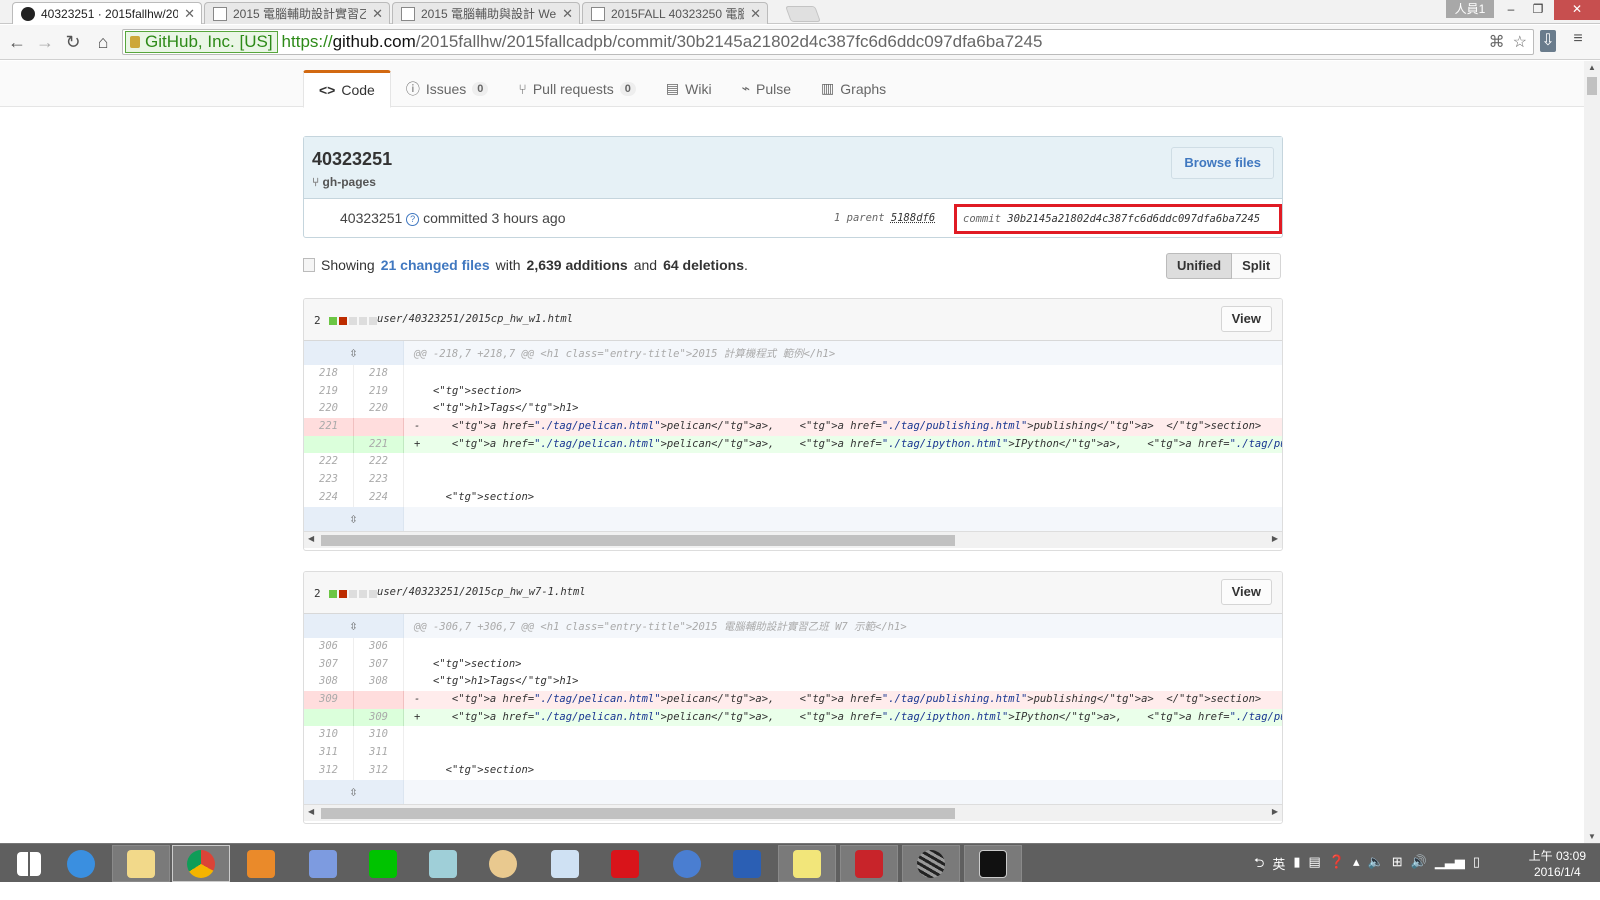  I want to click on start-button, so click(29, 863).